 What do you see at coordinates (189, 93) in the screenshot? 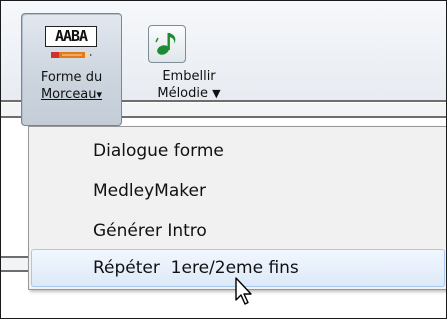
I see `embellish-label-line2: Mélodie ▼` at bounding box center [189, 93].